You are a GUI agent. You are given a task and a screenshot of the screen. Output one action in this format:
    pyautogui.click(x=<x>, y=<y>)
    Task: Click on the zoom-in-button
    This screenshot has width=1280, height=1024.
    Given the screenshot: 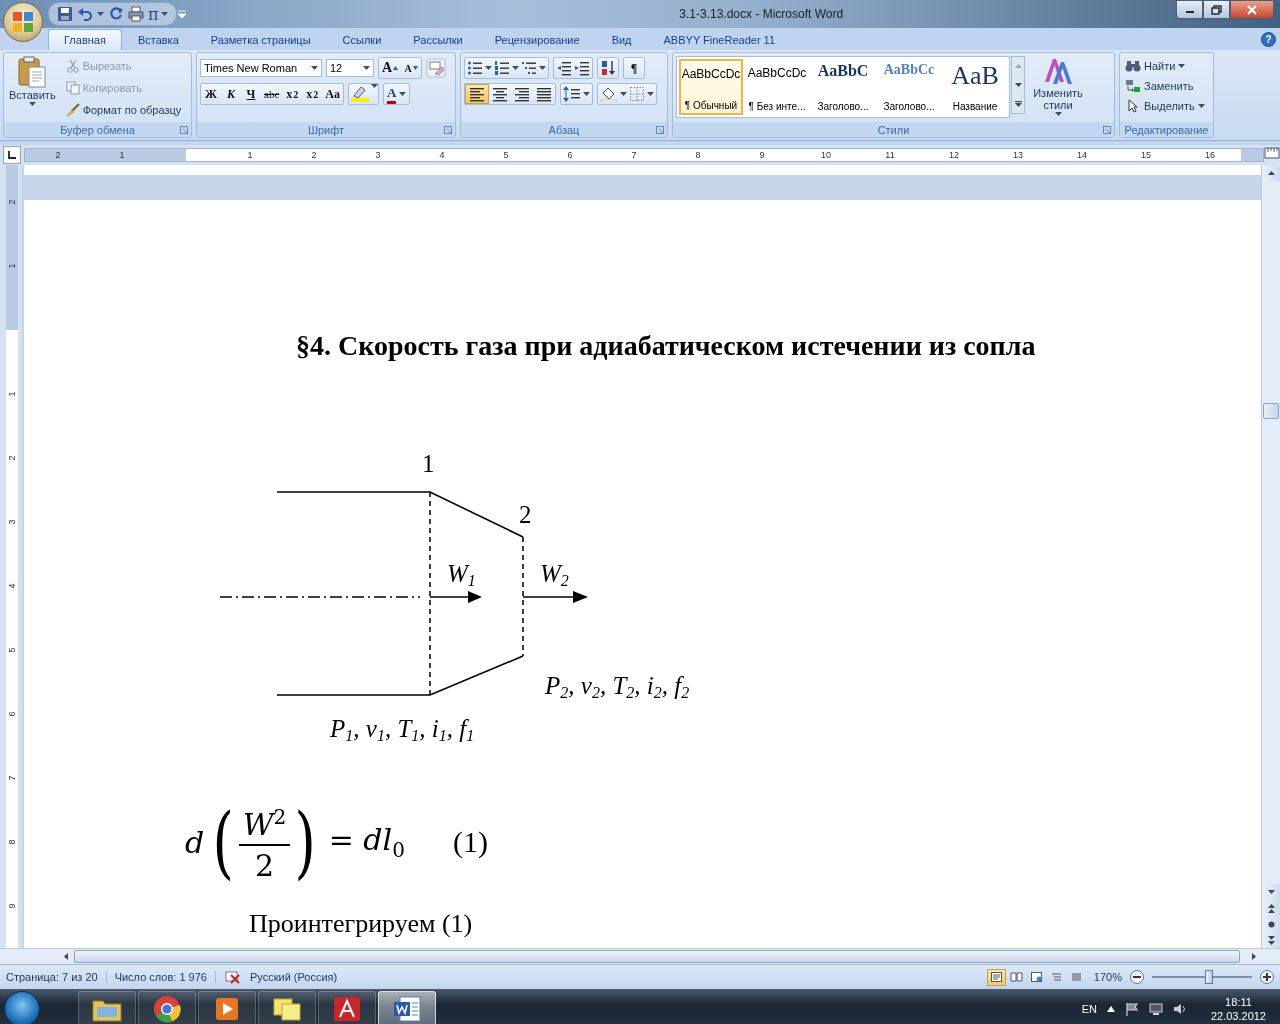 What is the action you would take?
    pyautogui.click(x=1267, y=977)
    